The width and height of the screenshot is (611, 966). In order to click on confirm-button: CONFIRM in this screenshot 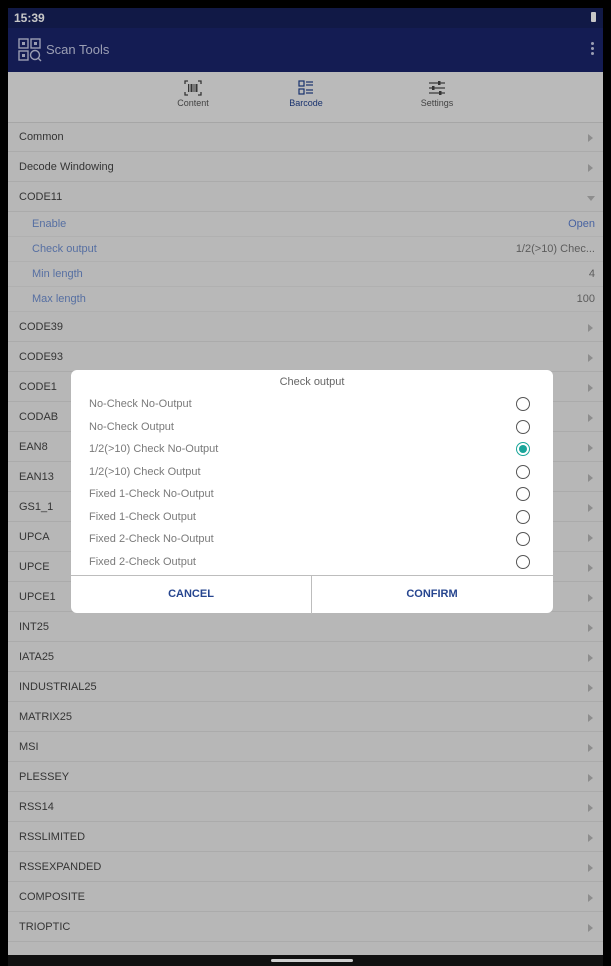, I will do `click(432, 595)`.